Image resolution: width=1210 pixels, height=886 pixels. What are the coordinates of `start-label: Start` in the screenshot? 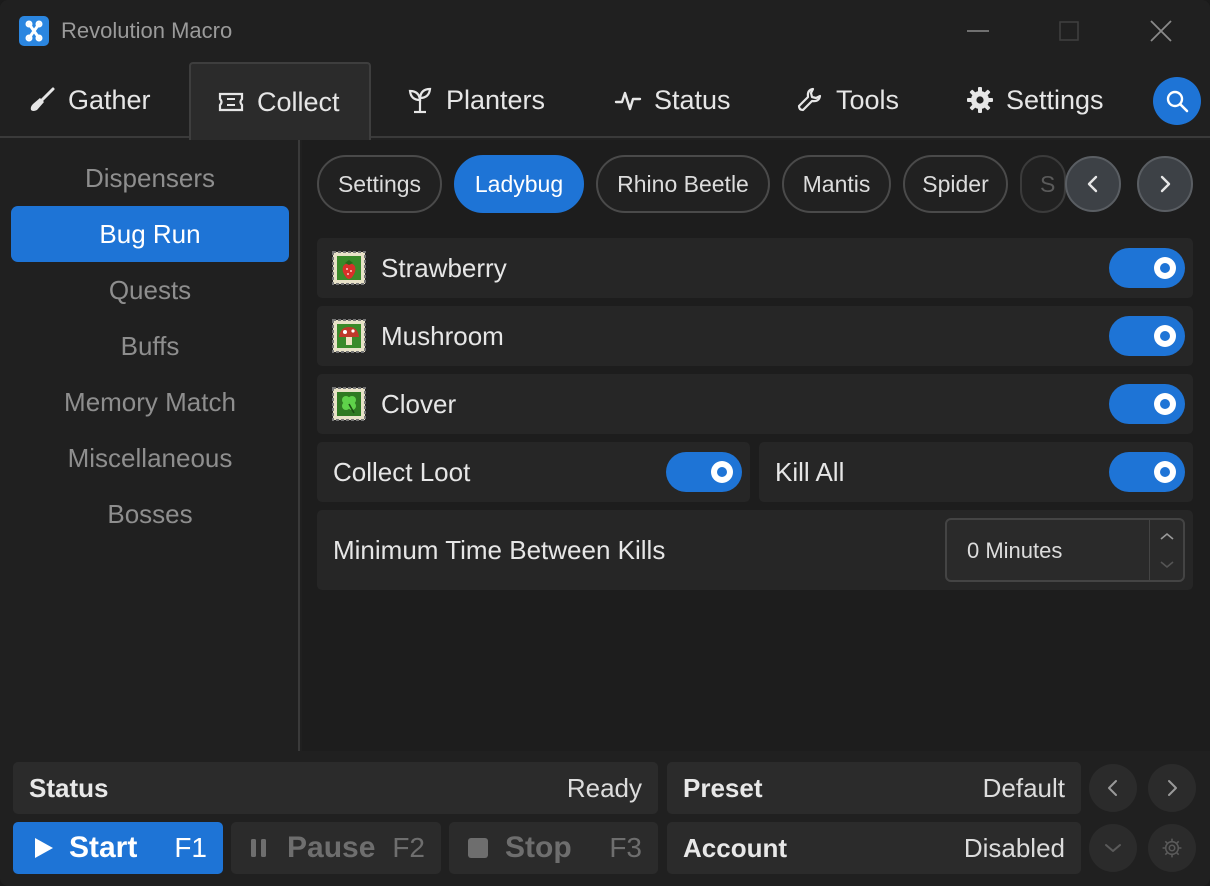 It's located at (103, 847).